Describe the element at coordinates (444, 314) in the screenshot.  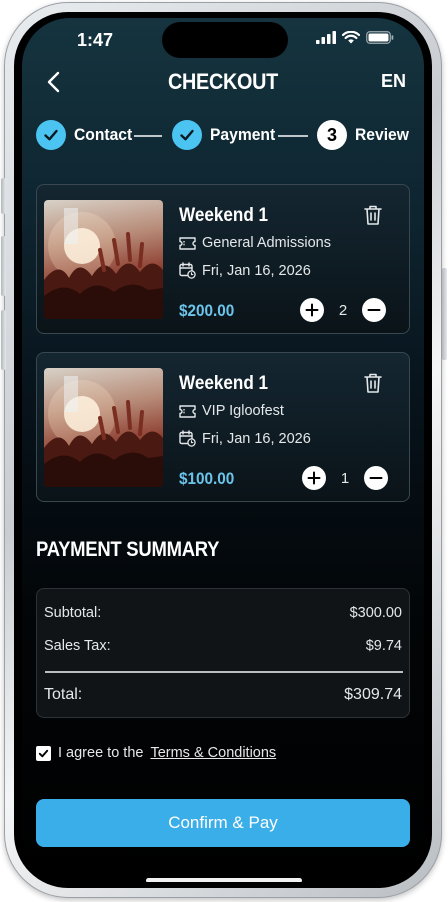
I see `power-button` at that location.